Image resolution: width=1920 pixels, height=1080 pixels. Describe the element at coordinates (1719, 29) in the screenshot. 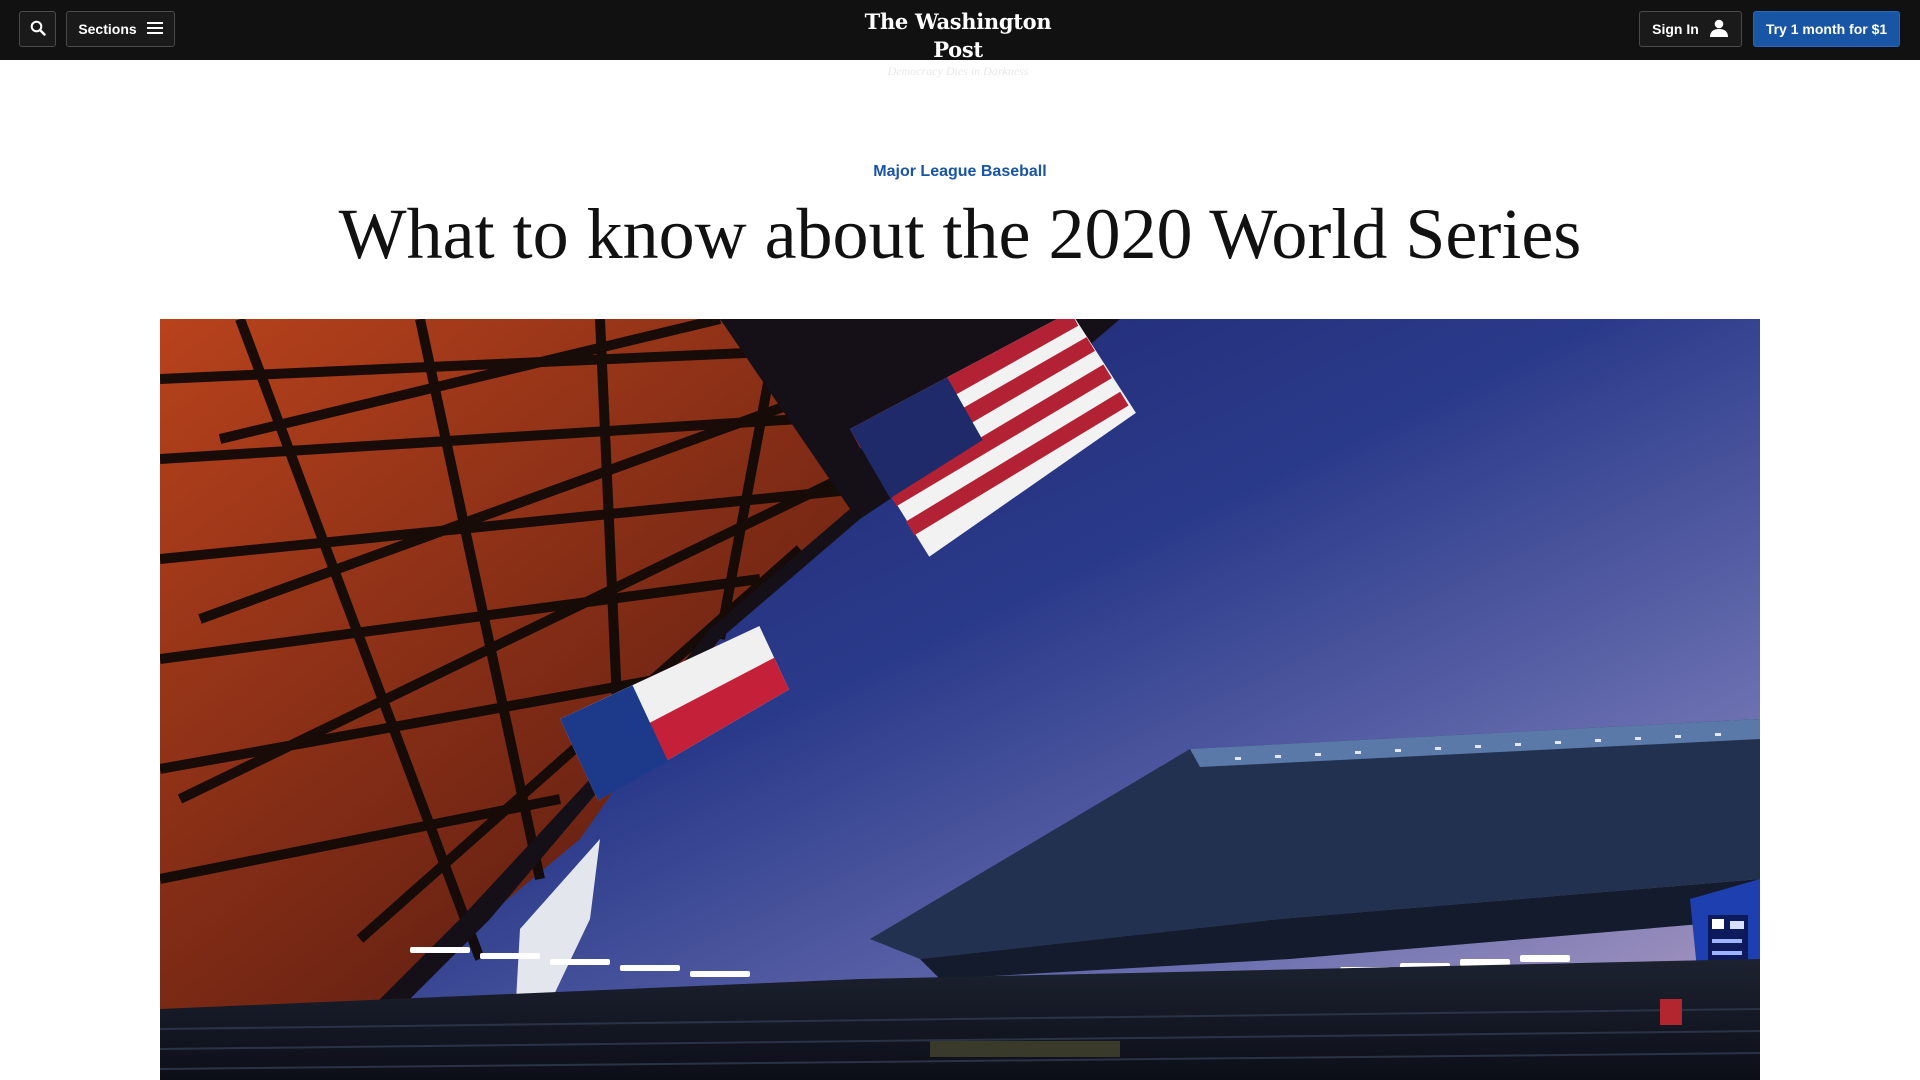

I see `user-icon` at that location.